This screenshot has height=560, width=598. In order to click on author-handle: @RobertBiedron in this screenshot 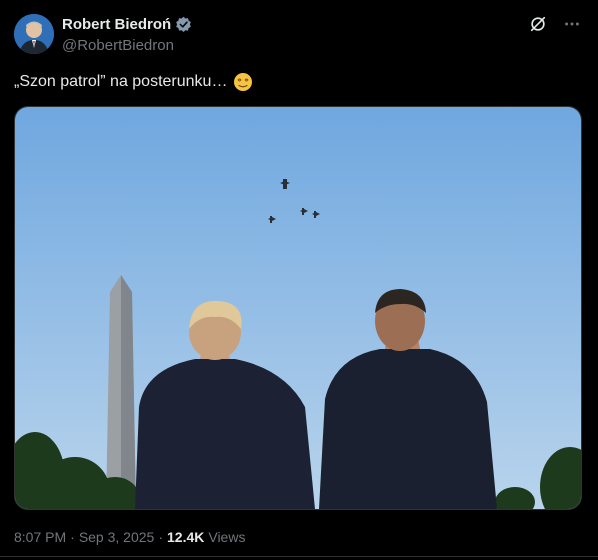, I will do `click(127, 45)`.